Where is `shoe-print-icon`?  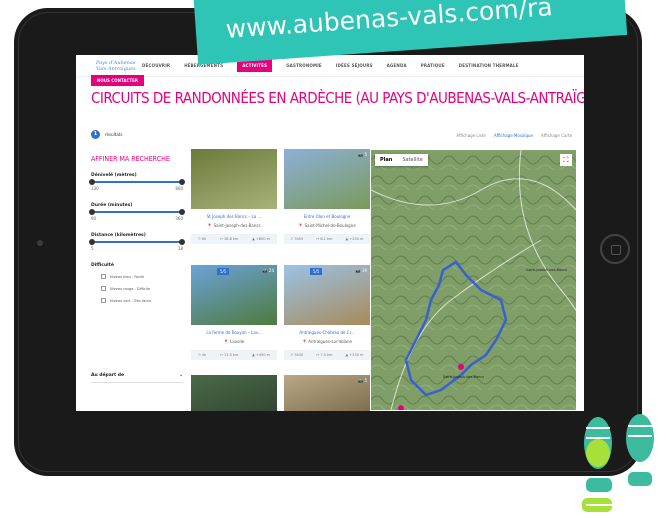
shoe-print-icon is located at coordinates (618, 463).